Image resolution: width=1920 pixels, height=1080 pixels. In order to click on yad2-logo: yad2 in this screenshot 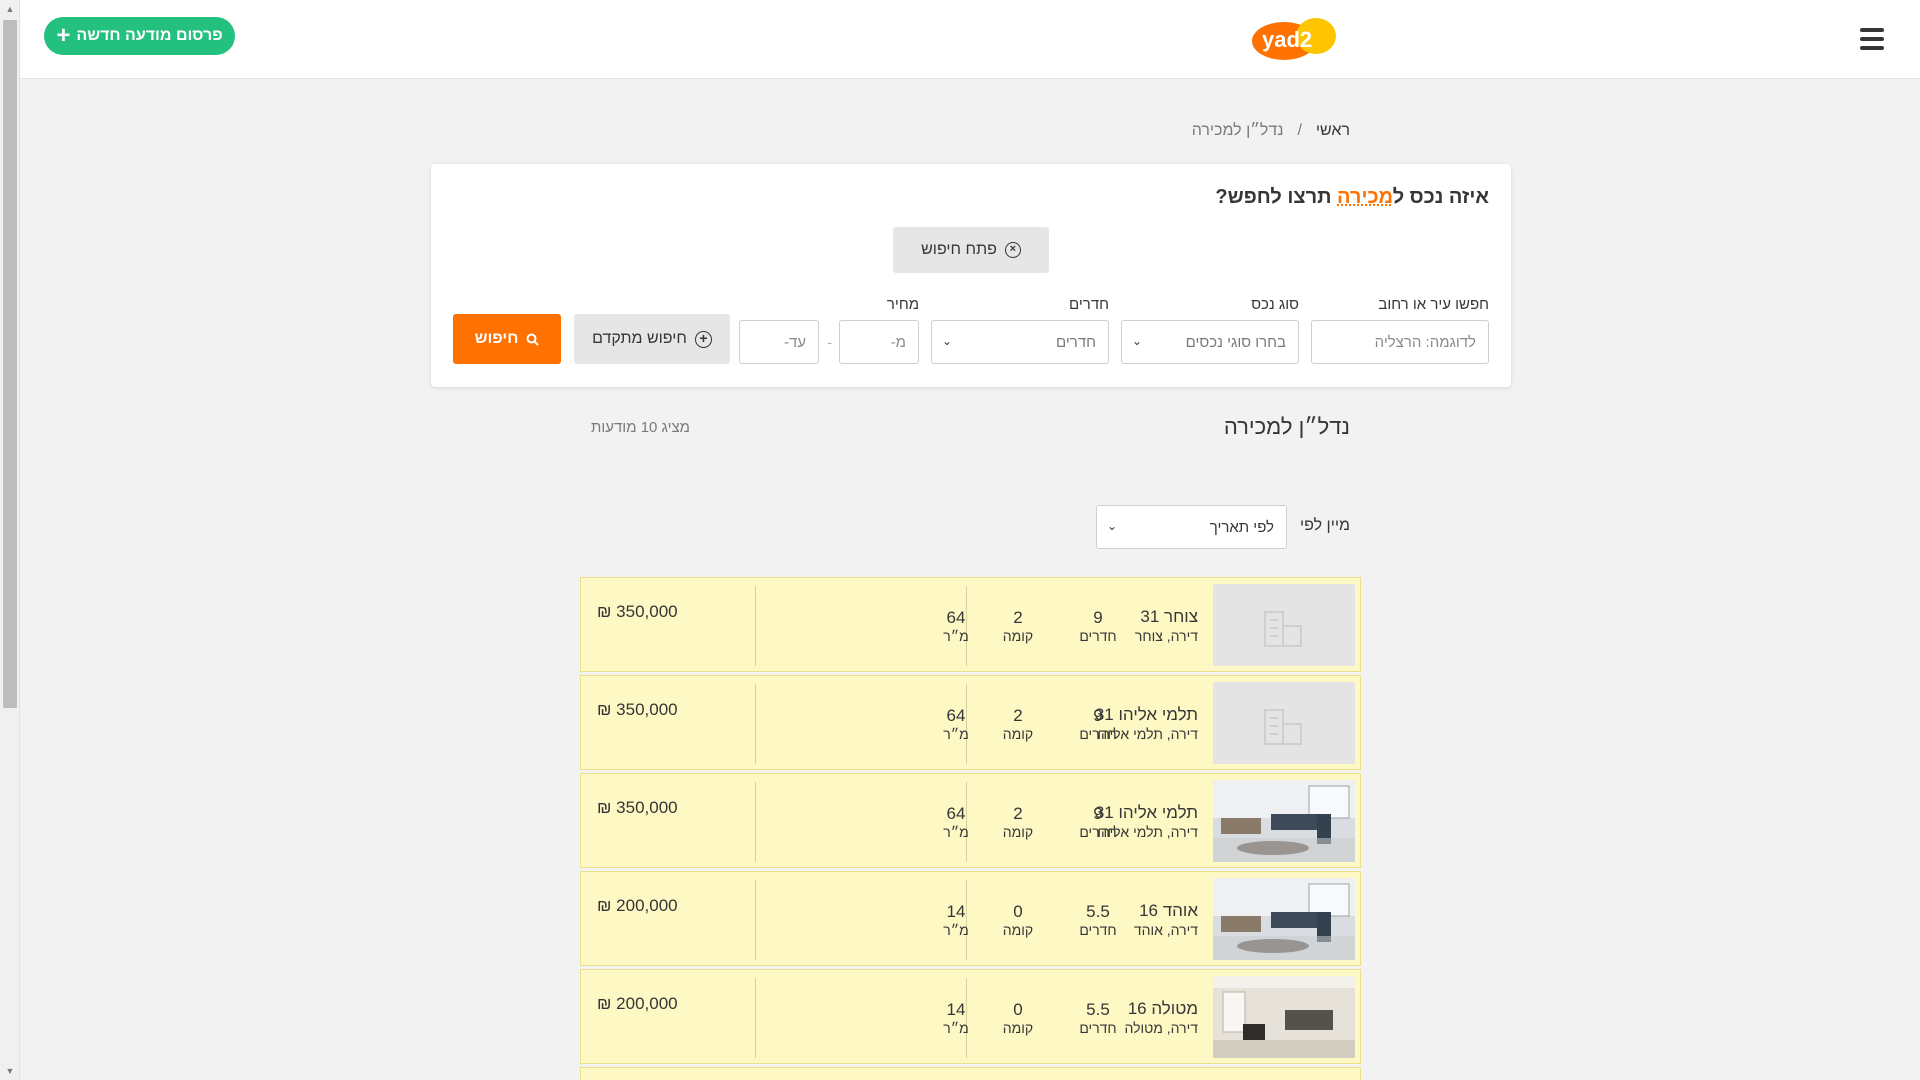, I will do `click(1295, 38)`.